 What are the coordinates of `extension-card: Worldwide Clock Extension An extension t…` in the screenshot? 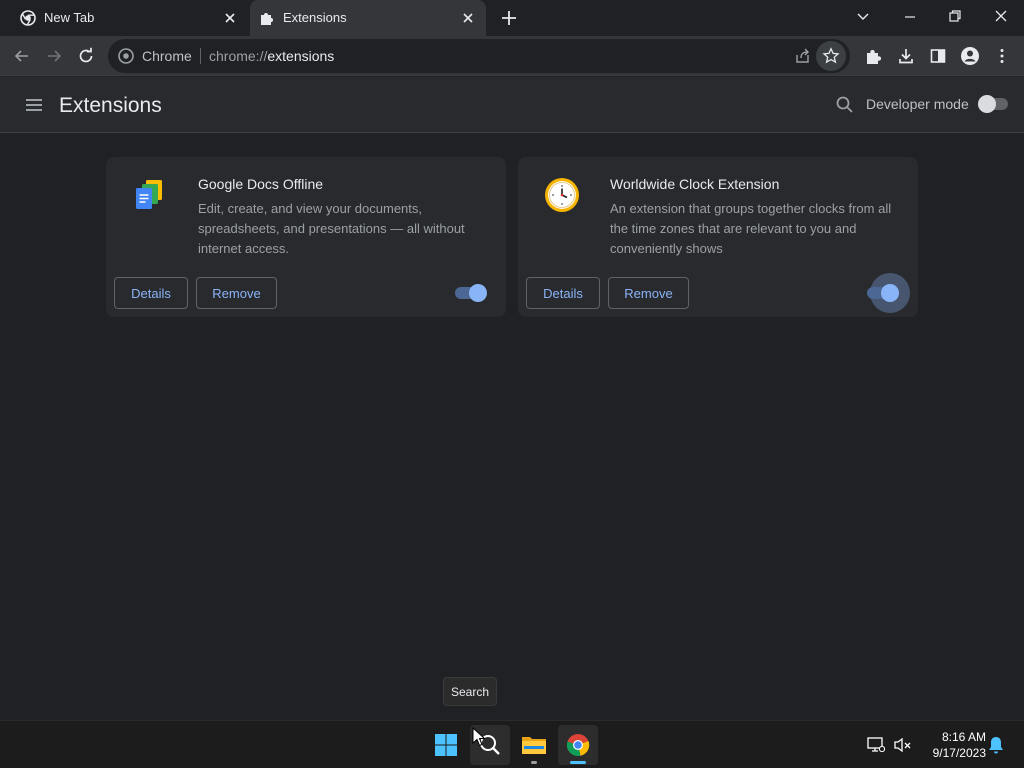 It's located at (718, 237).